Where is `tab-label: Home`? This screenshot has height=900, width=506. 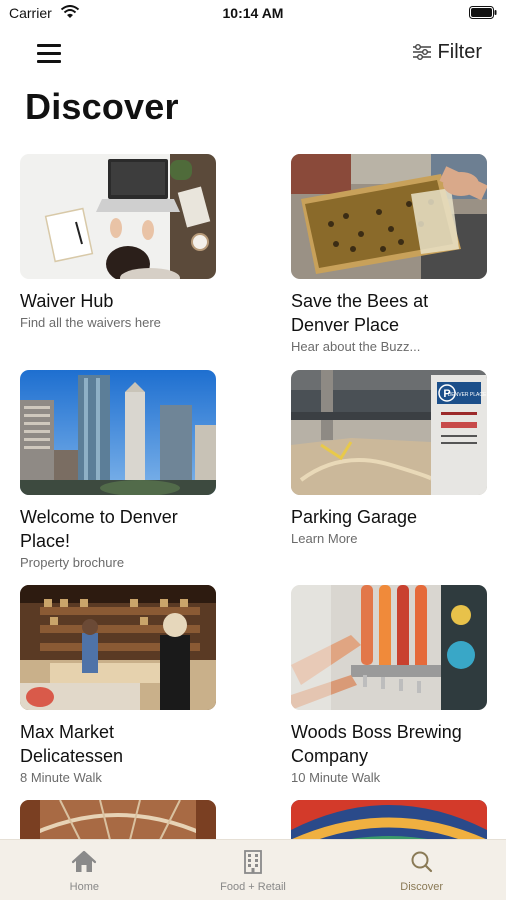
tab-label: Home is located at coordinates (84, 887).